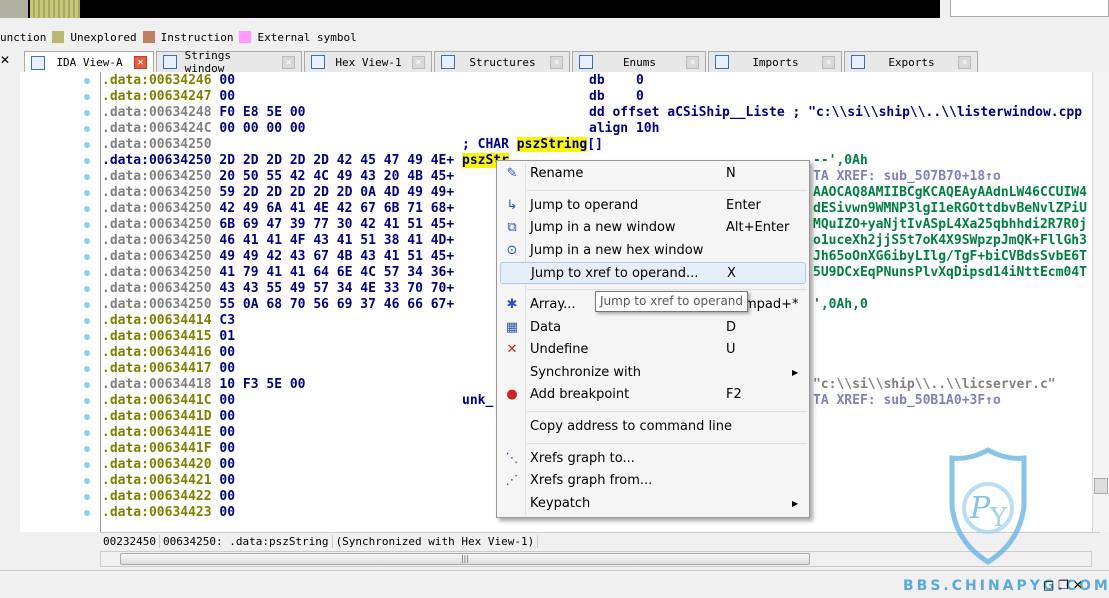  I want to click on line-address: .data:00634414, so click(157, 320).